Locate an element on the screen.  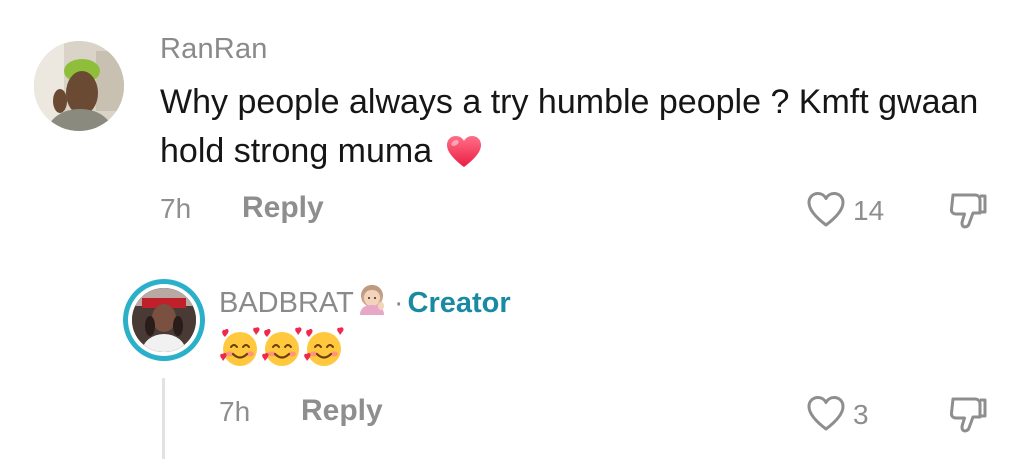
reply-emoji-content is located at coordinates (282, 348).